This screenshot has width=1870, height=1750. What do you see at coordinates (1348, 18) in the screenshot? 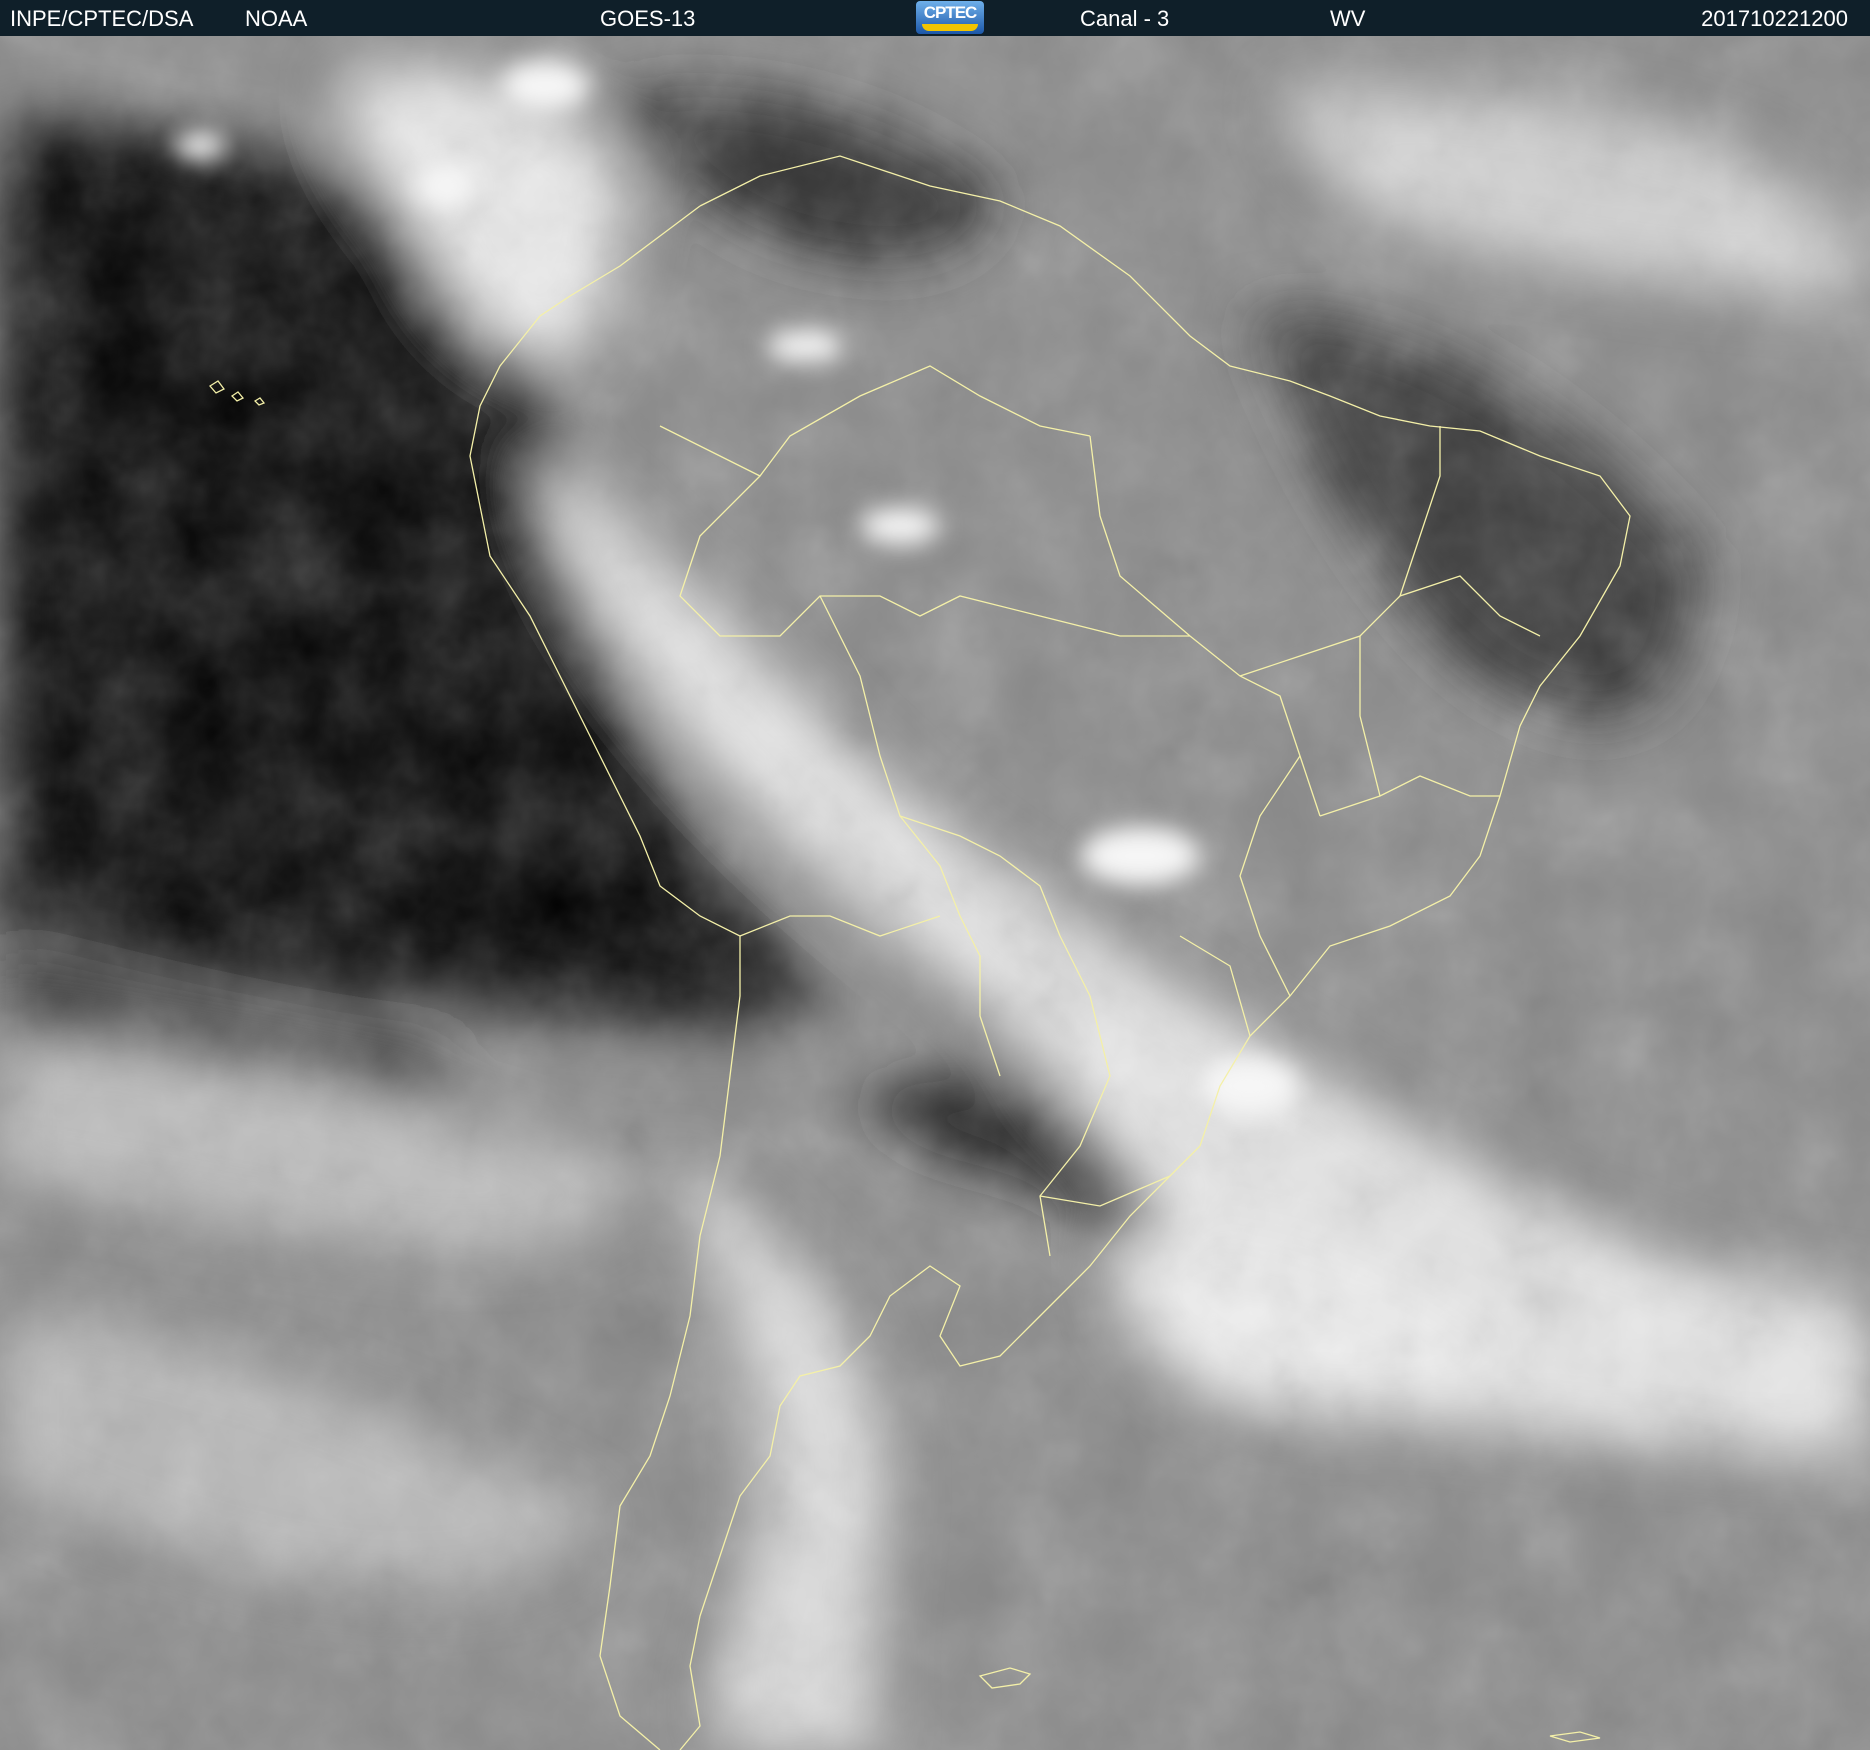
I see `band-label: WV` at bounding box center [1348, 18].